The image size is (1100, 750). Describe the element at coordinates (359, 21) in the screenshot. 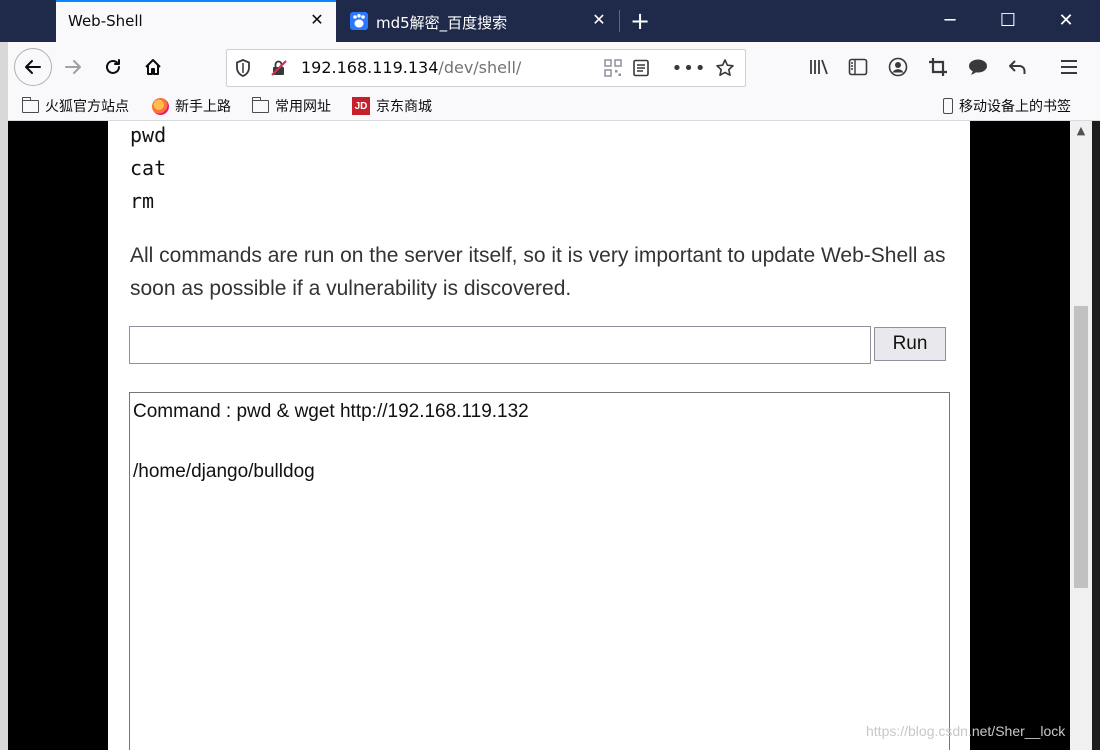

I see `baidu-paw-icon` at that location.